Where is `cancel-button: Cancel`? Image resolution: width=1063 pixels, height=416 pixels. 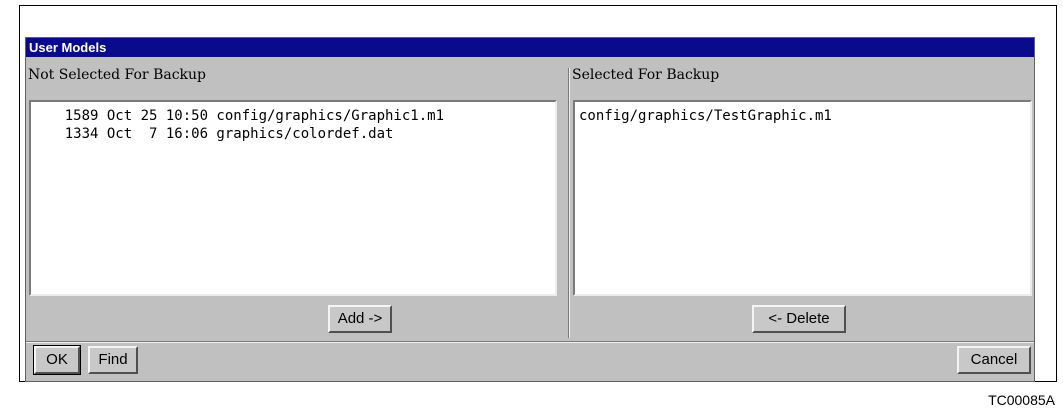
cancel-button: Cancel is located at coordinates (994, 360).